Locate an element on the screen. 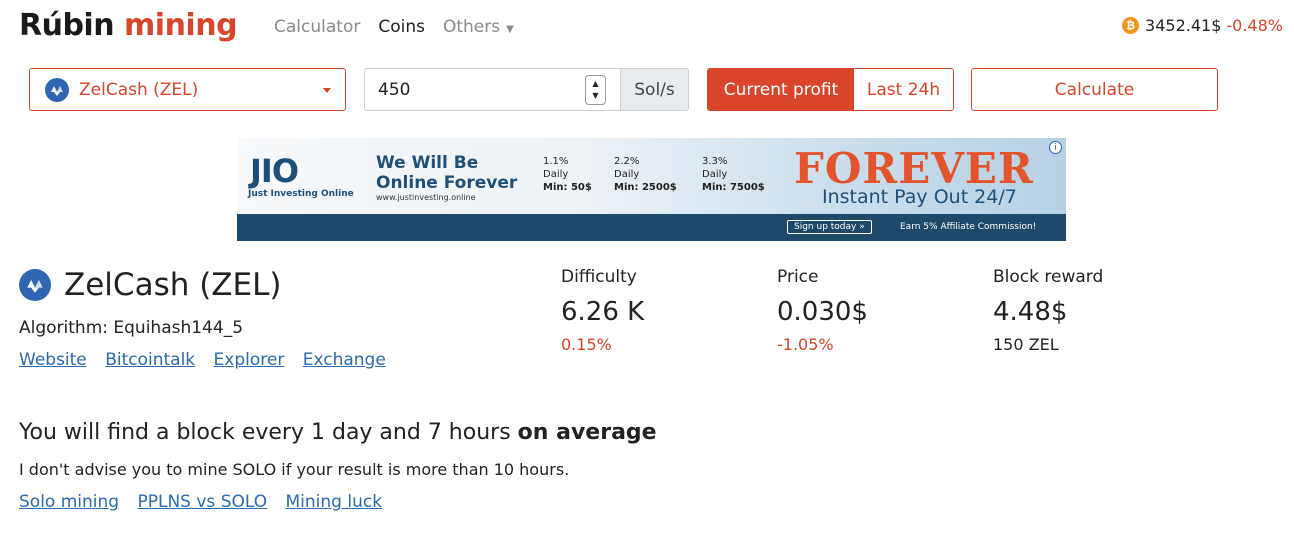 The height and width of the screenshot is (534, 1294). logo-text-rubin: Rúbin is located at coordinates (67, 25).